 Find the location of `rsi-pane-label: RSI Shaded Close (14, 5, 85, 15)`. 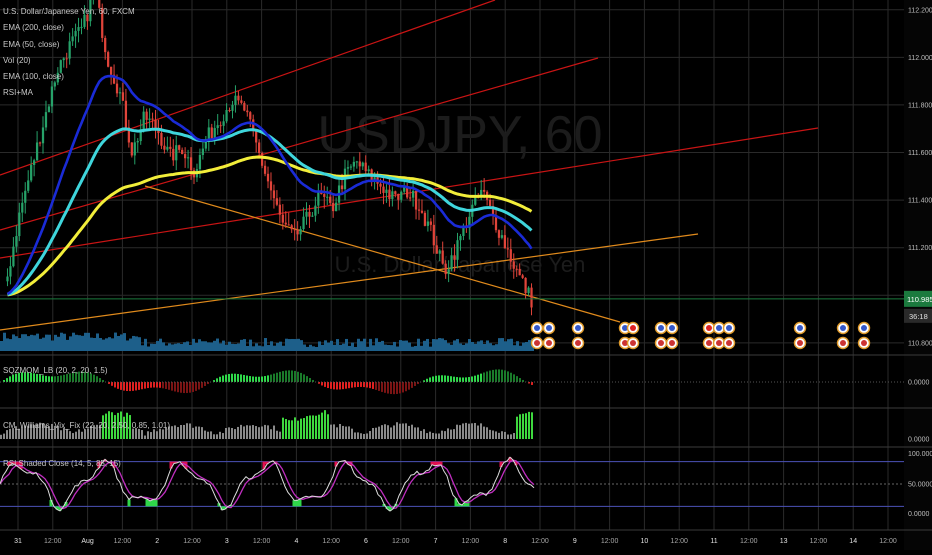

rsi-pane-label: RSI Shaded Close (14, 5, 85, 15) is located at coordinates (62, 463).